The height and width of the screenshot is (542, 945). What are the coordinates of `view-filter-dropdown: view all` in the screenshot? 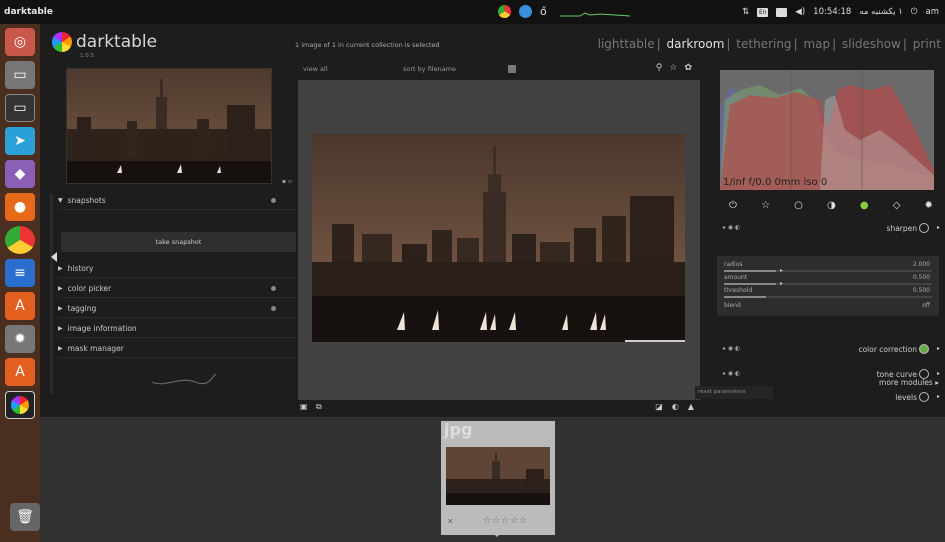 It's located at (315, 69).